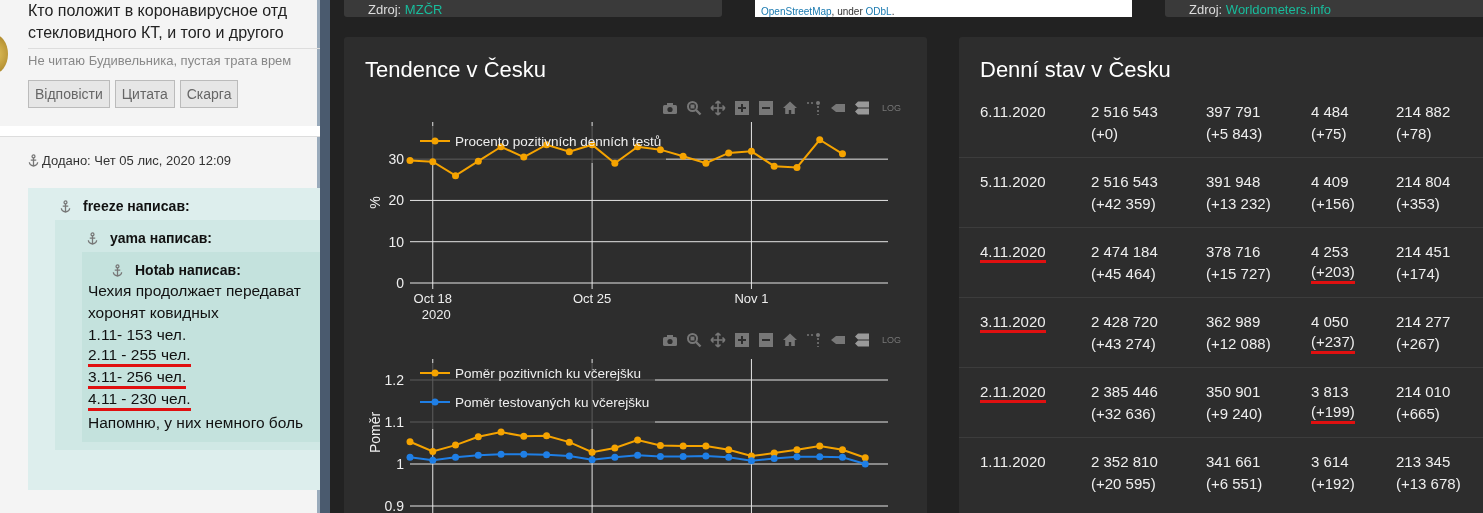 The width and height of the screenshot is (1483, 513). I want to click on attribution-link: ODbL, so click(878, 11).